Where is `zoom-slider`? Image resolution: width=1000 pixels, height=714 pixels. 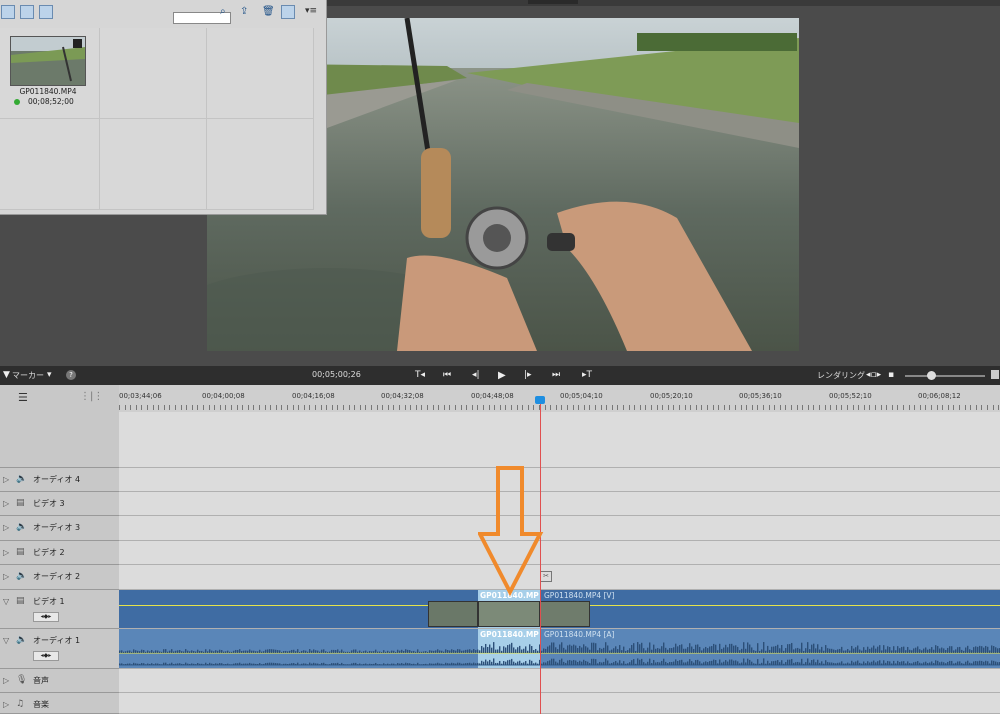
zoom-slider is located at coordinates (945, 375).